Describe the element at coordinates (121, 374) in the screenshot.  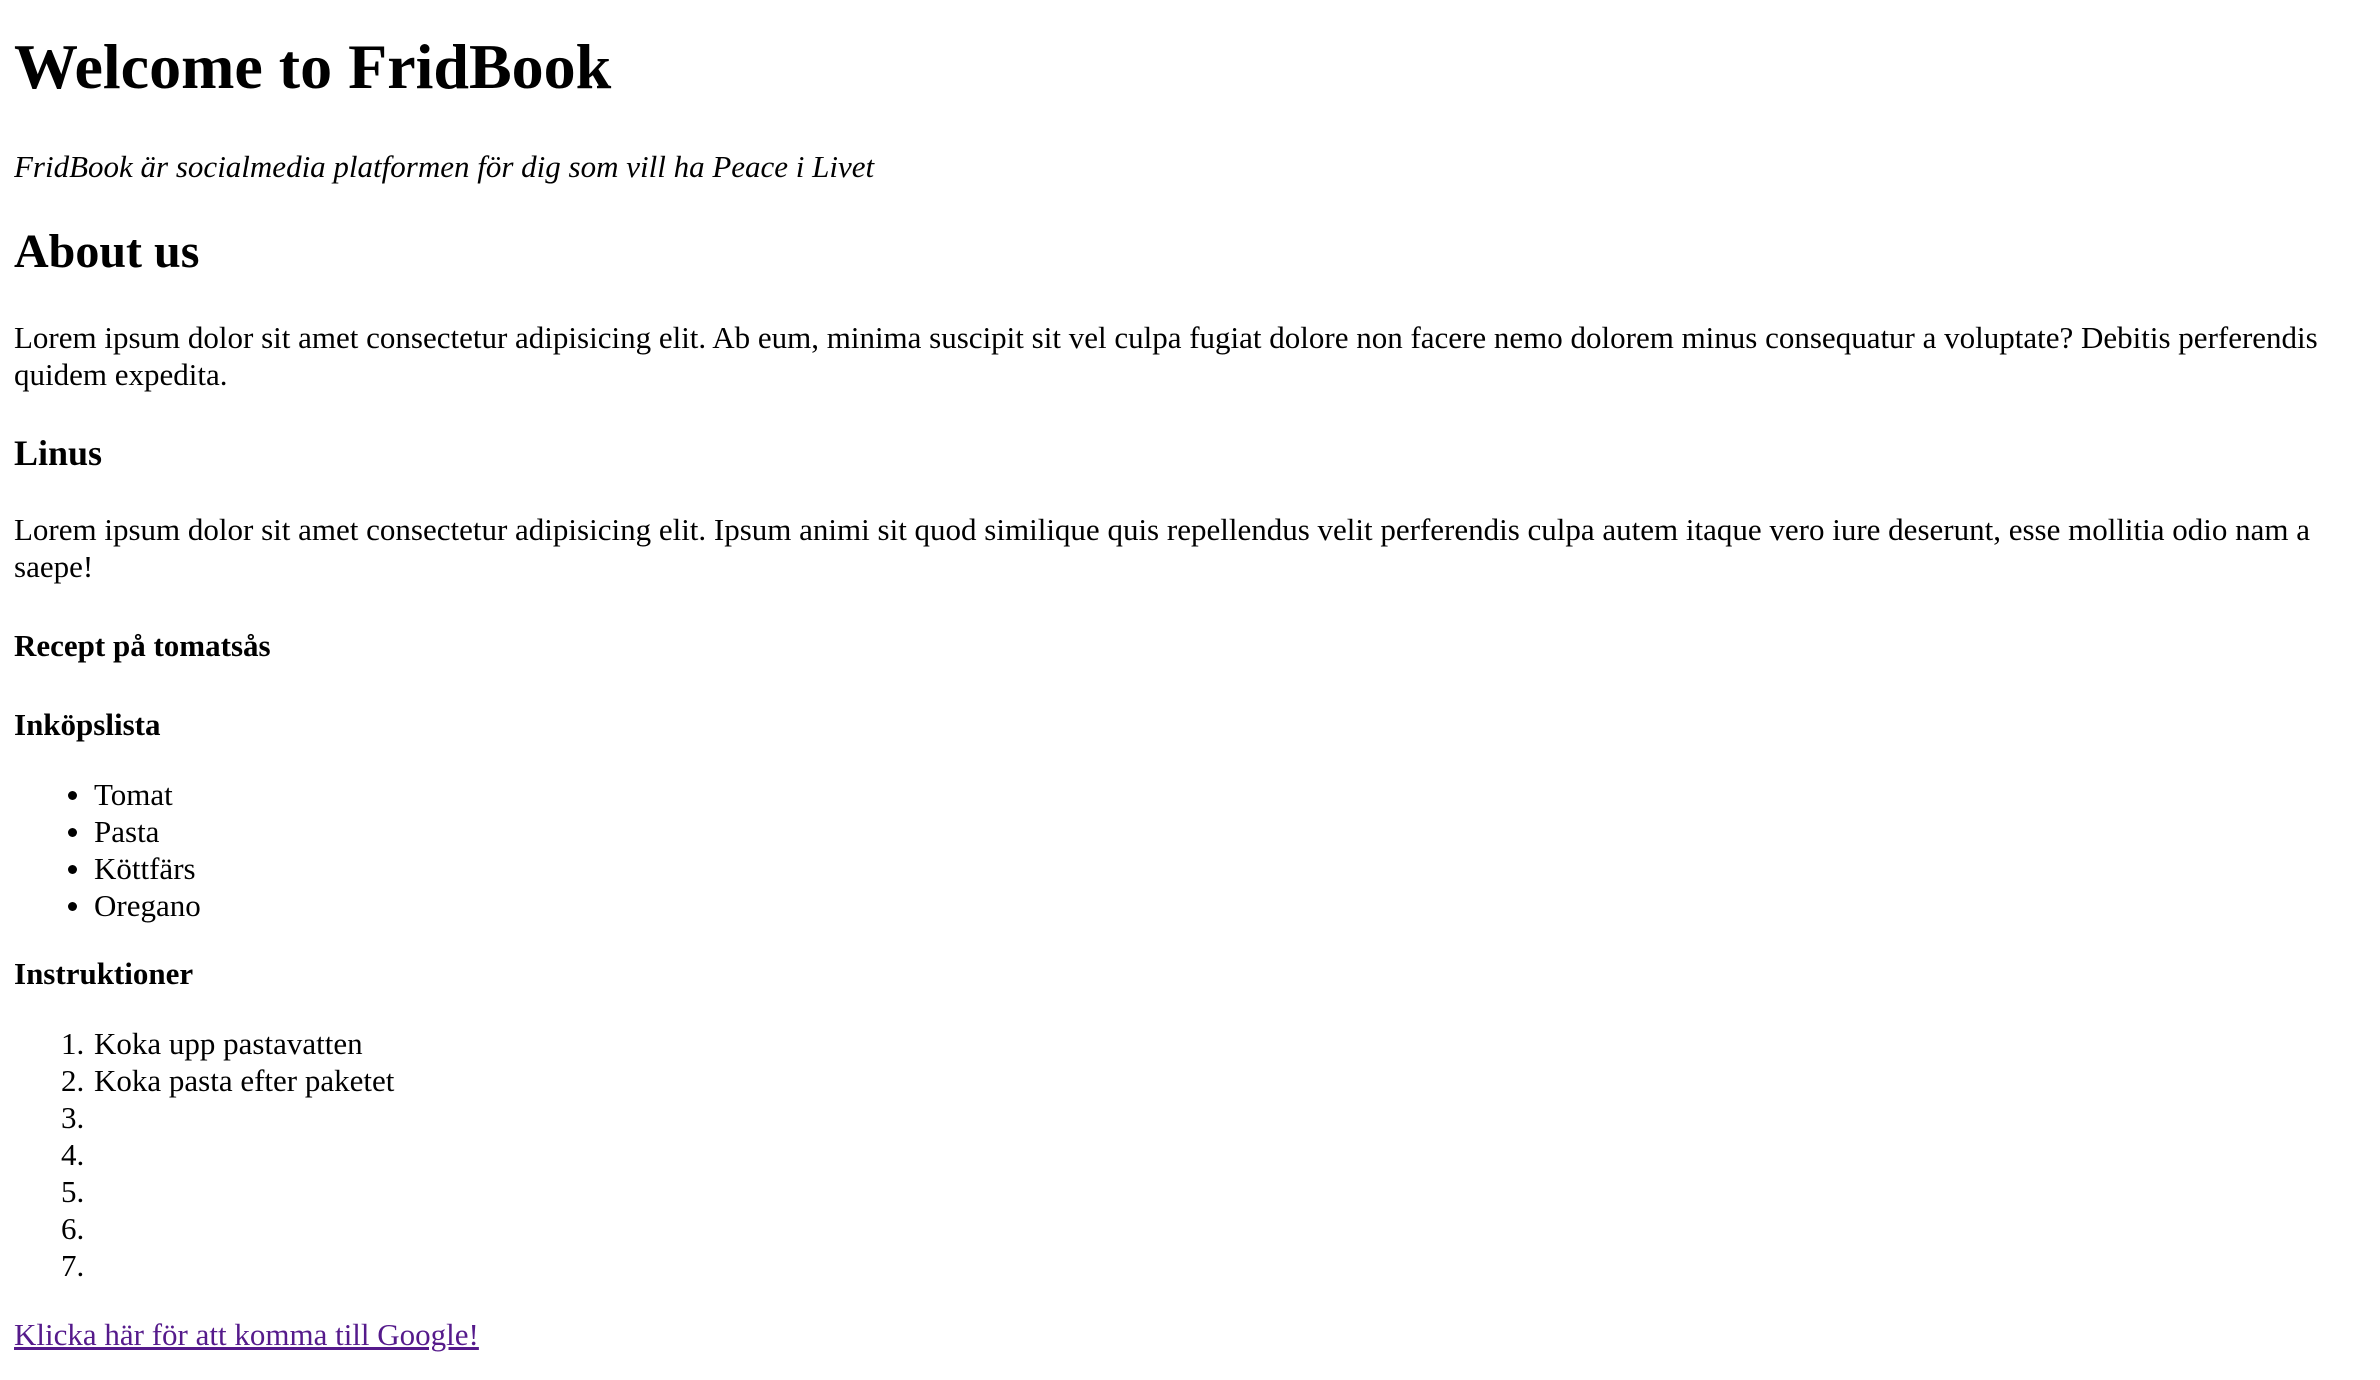
I see `about-paragraph-line: quidem expedita.` at that location.